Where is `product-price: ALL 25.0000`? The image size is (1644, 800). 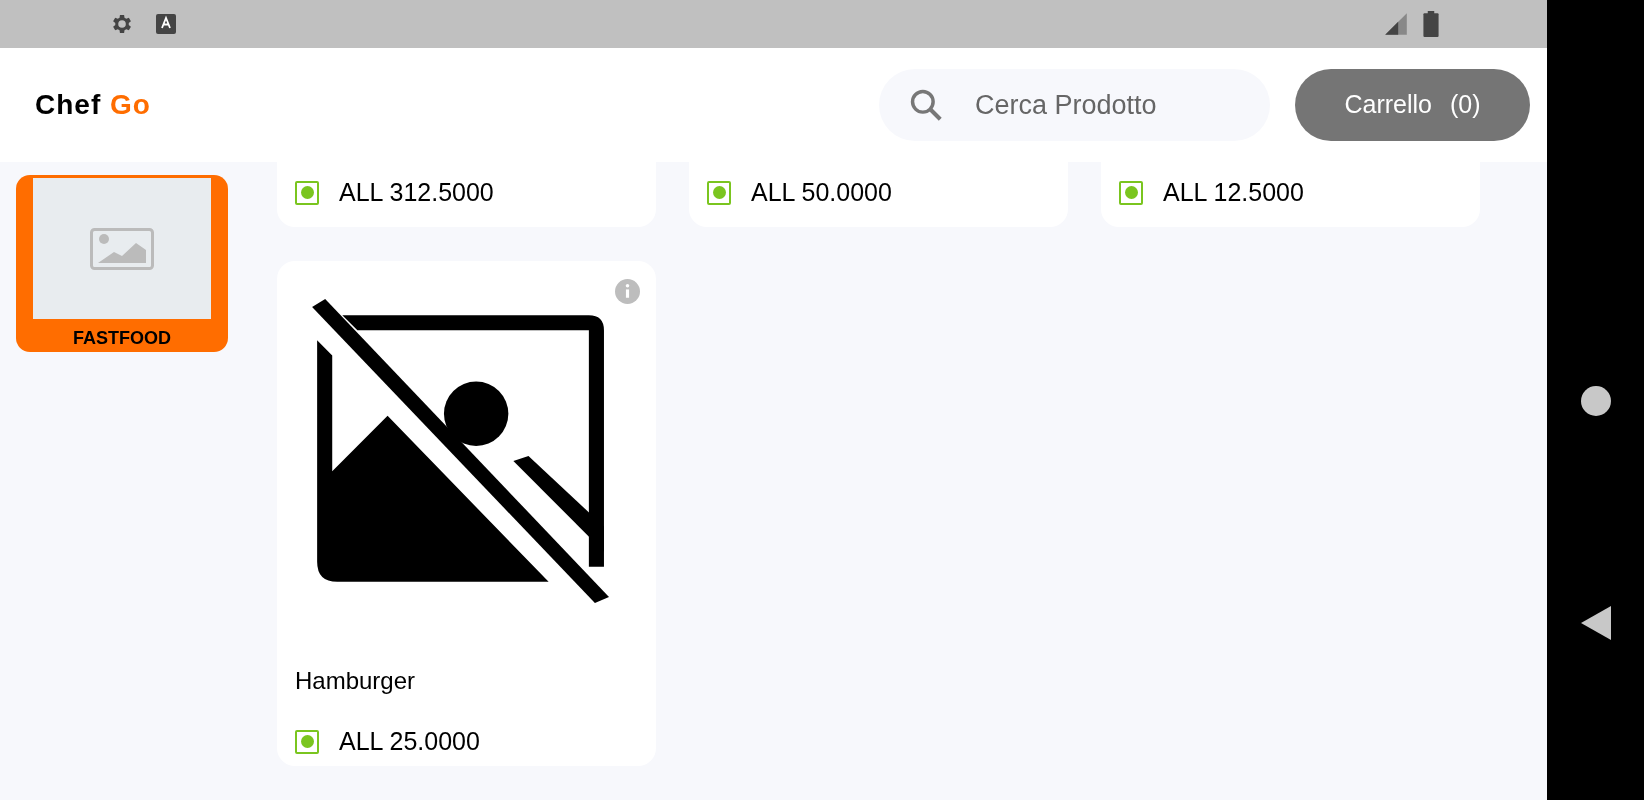
product-price: ALL 25.0000 is located at coordinates (409, 741).